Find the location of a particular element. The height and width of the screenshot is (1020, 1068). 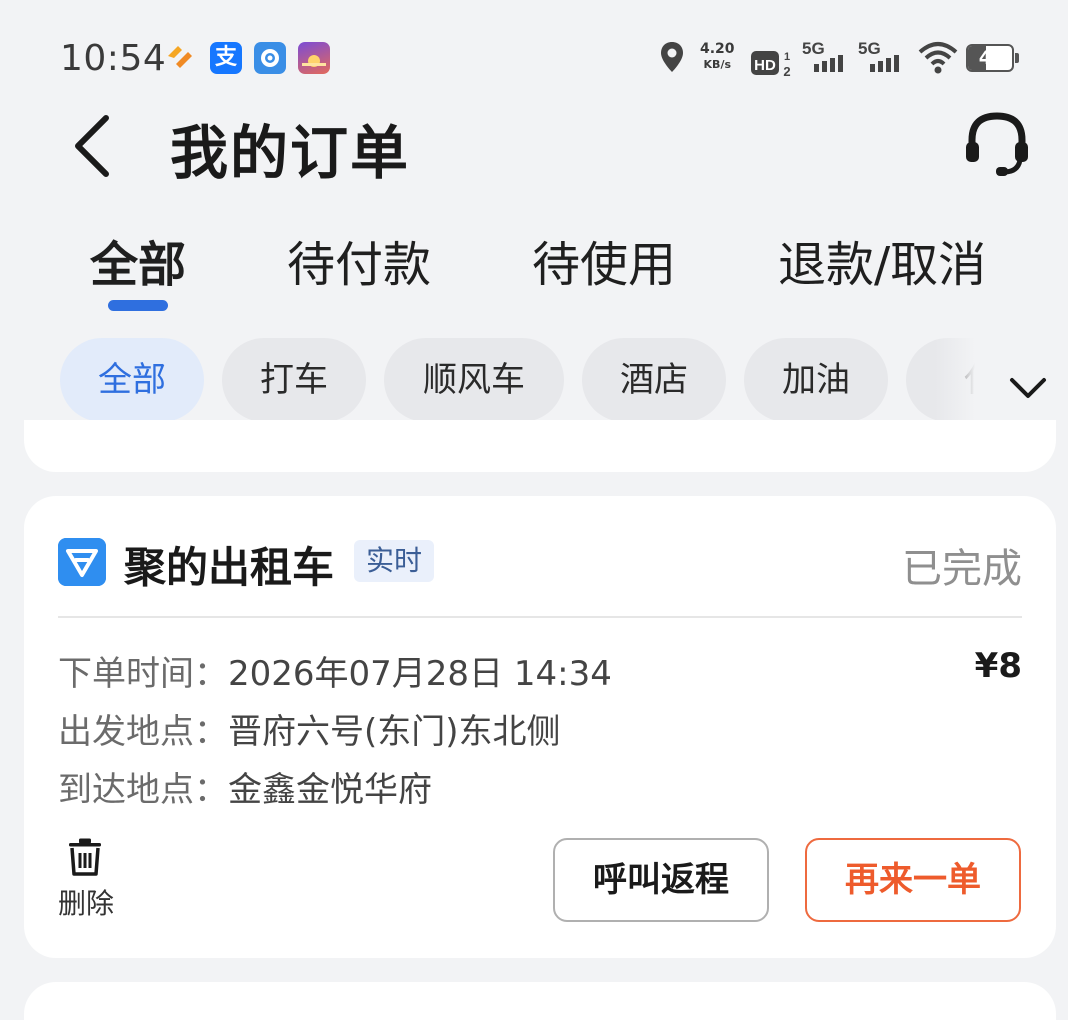

signal-5g-sim1-icon: 5G is located at coordinates (822, 55).